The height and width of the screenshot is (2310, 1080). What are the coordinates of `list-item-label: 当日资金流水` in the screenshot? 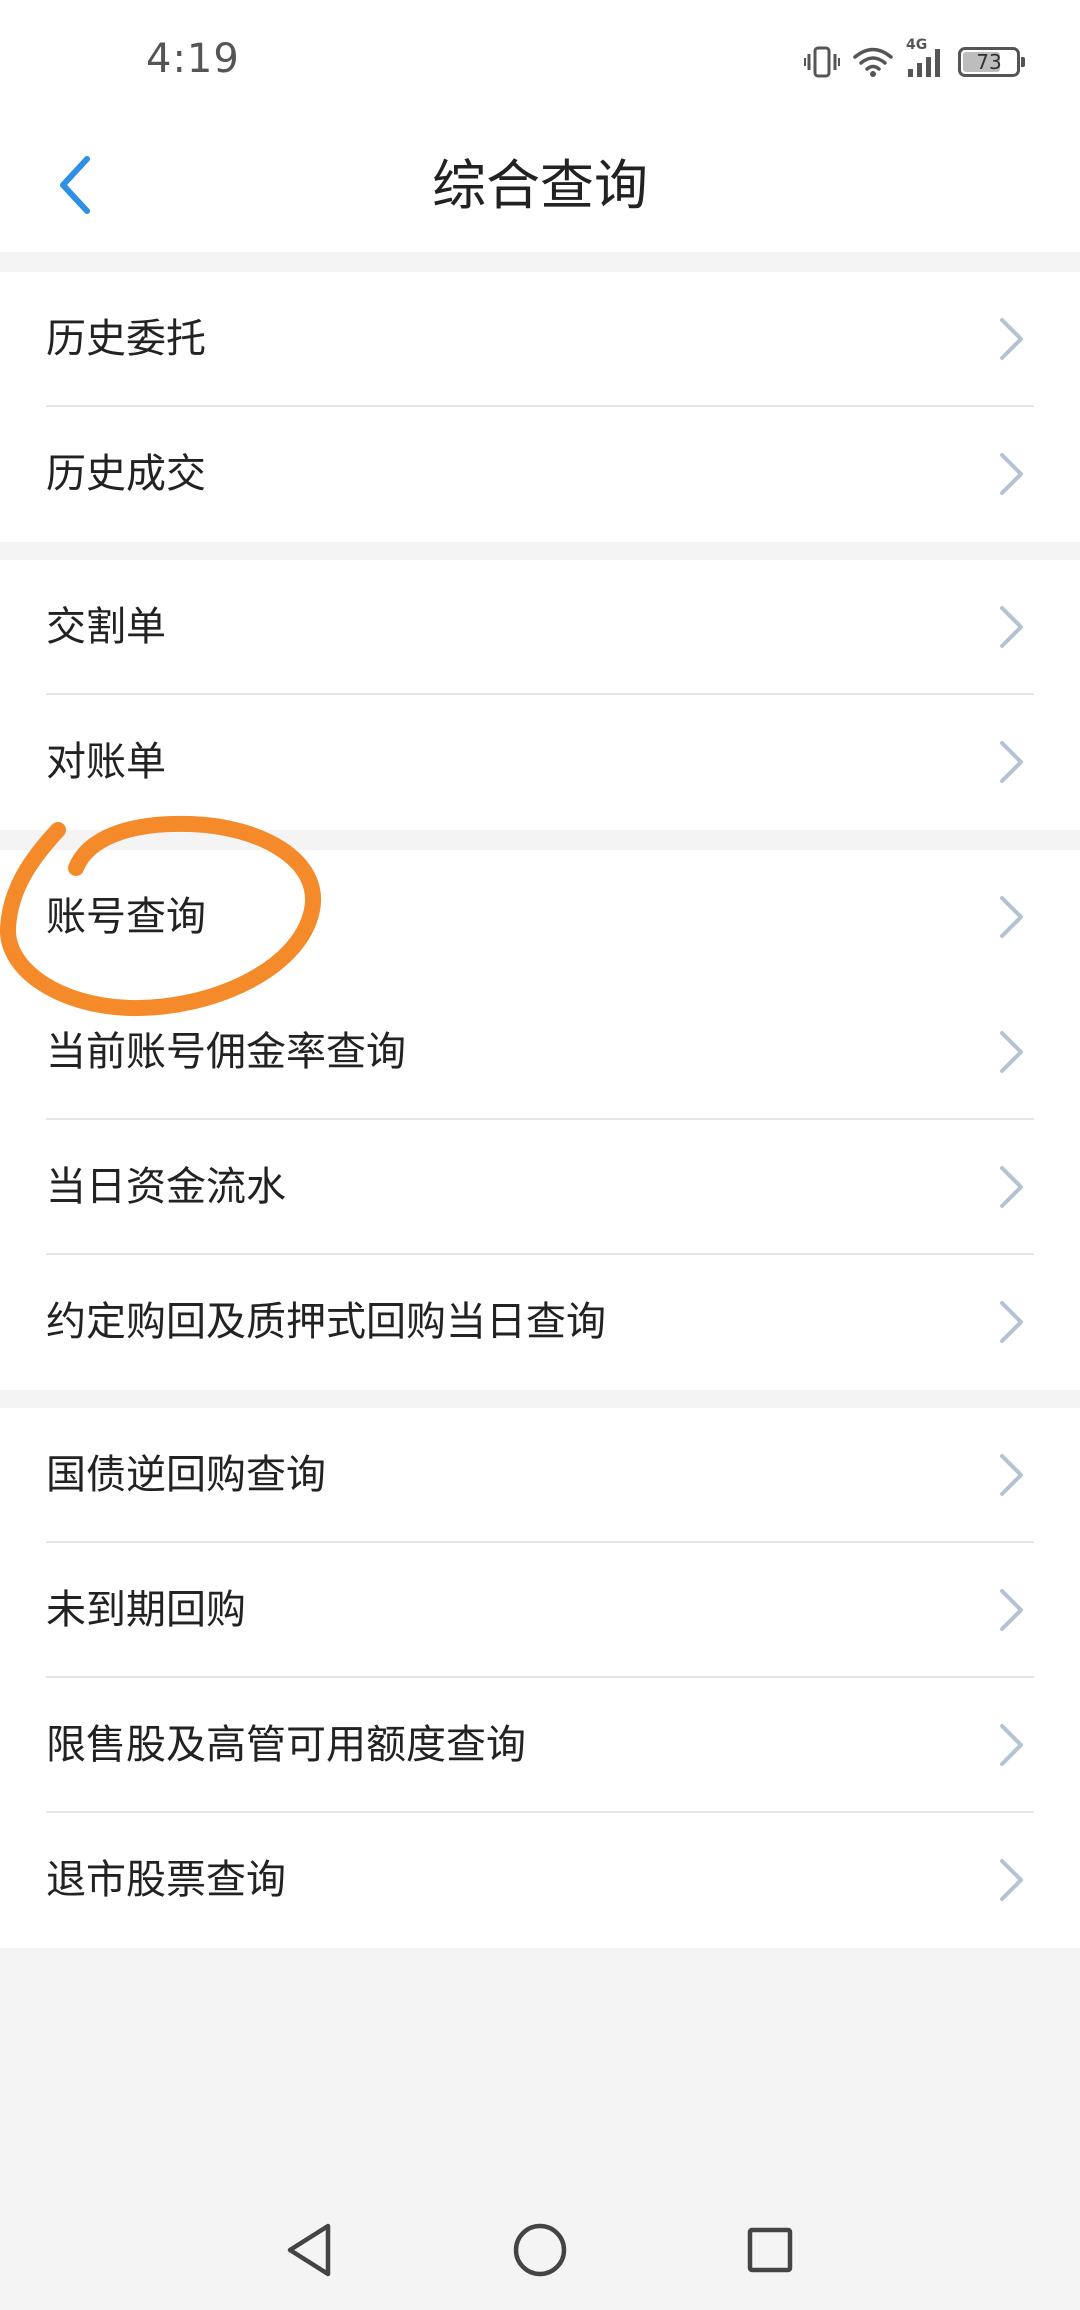 It's located at (166, 1187).